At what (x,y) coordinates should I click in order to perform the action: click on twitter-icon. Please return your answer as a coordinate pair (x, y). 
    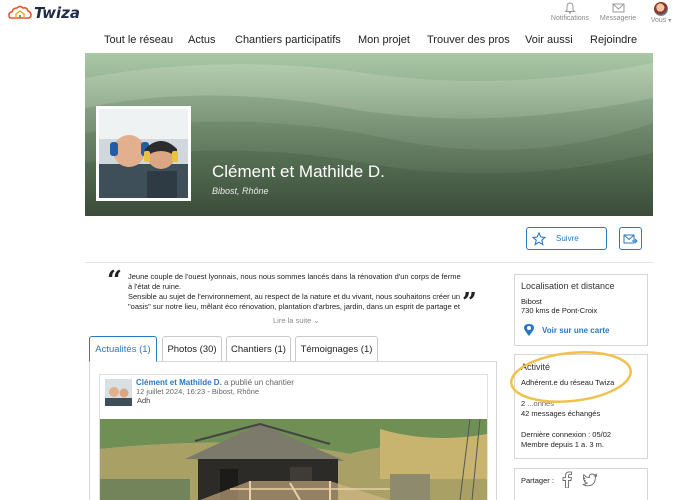
    Looking at the image, I should click on (590, 480).